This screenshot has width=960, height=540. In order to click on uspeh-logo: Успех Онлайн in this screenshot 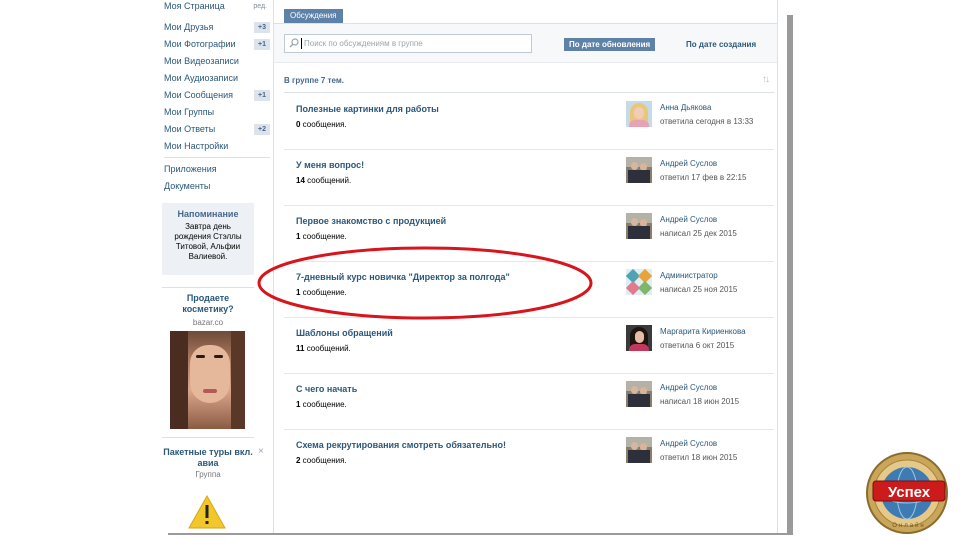, I will do `click(907, 493)`.